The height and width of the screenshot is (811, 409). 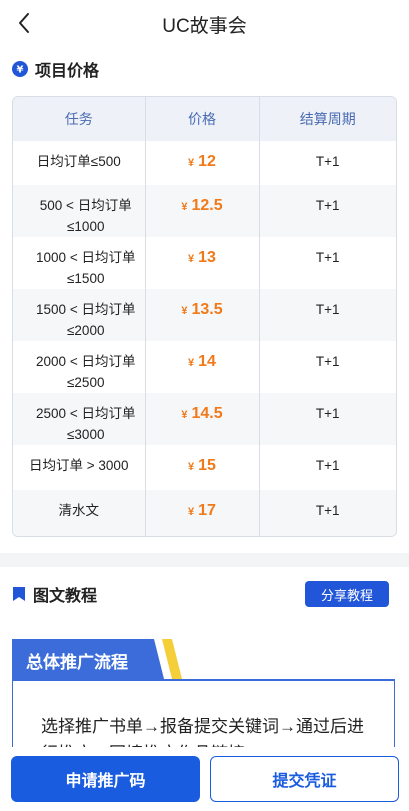 What do you see at coordinates (79, 211) in the screenshot?
I see `task-cell: 500 < 日均订单≤1000` at bounding box center [79, 211].